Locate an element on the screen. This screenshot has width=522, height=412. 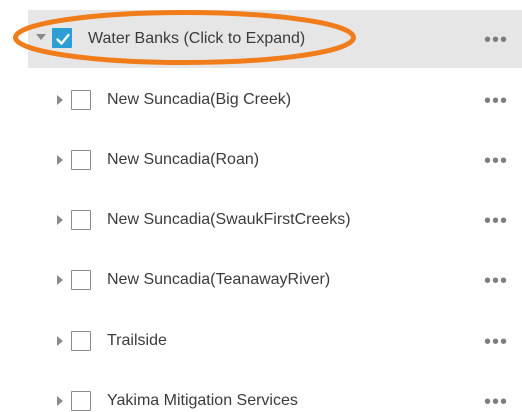
layer-item-water-banks: Water Banks (Click to Expand) ••• is located at coordinates (275, 39).